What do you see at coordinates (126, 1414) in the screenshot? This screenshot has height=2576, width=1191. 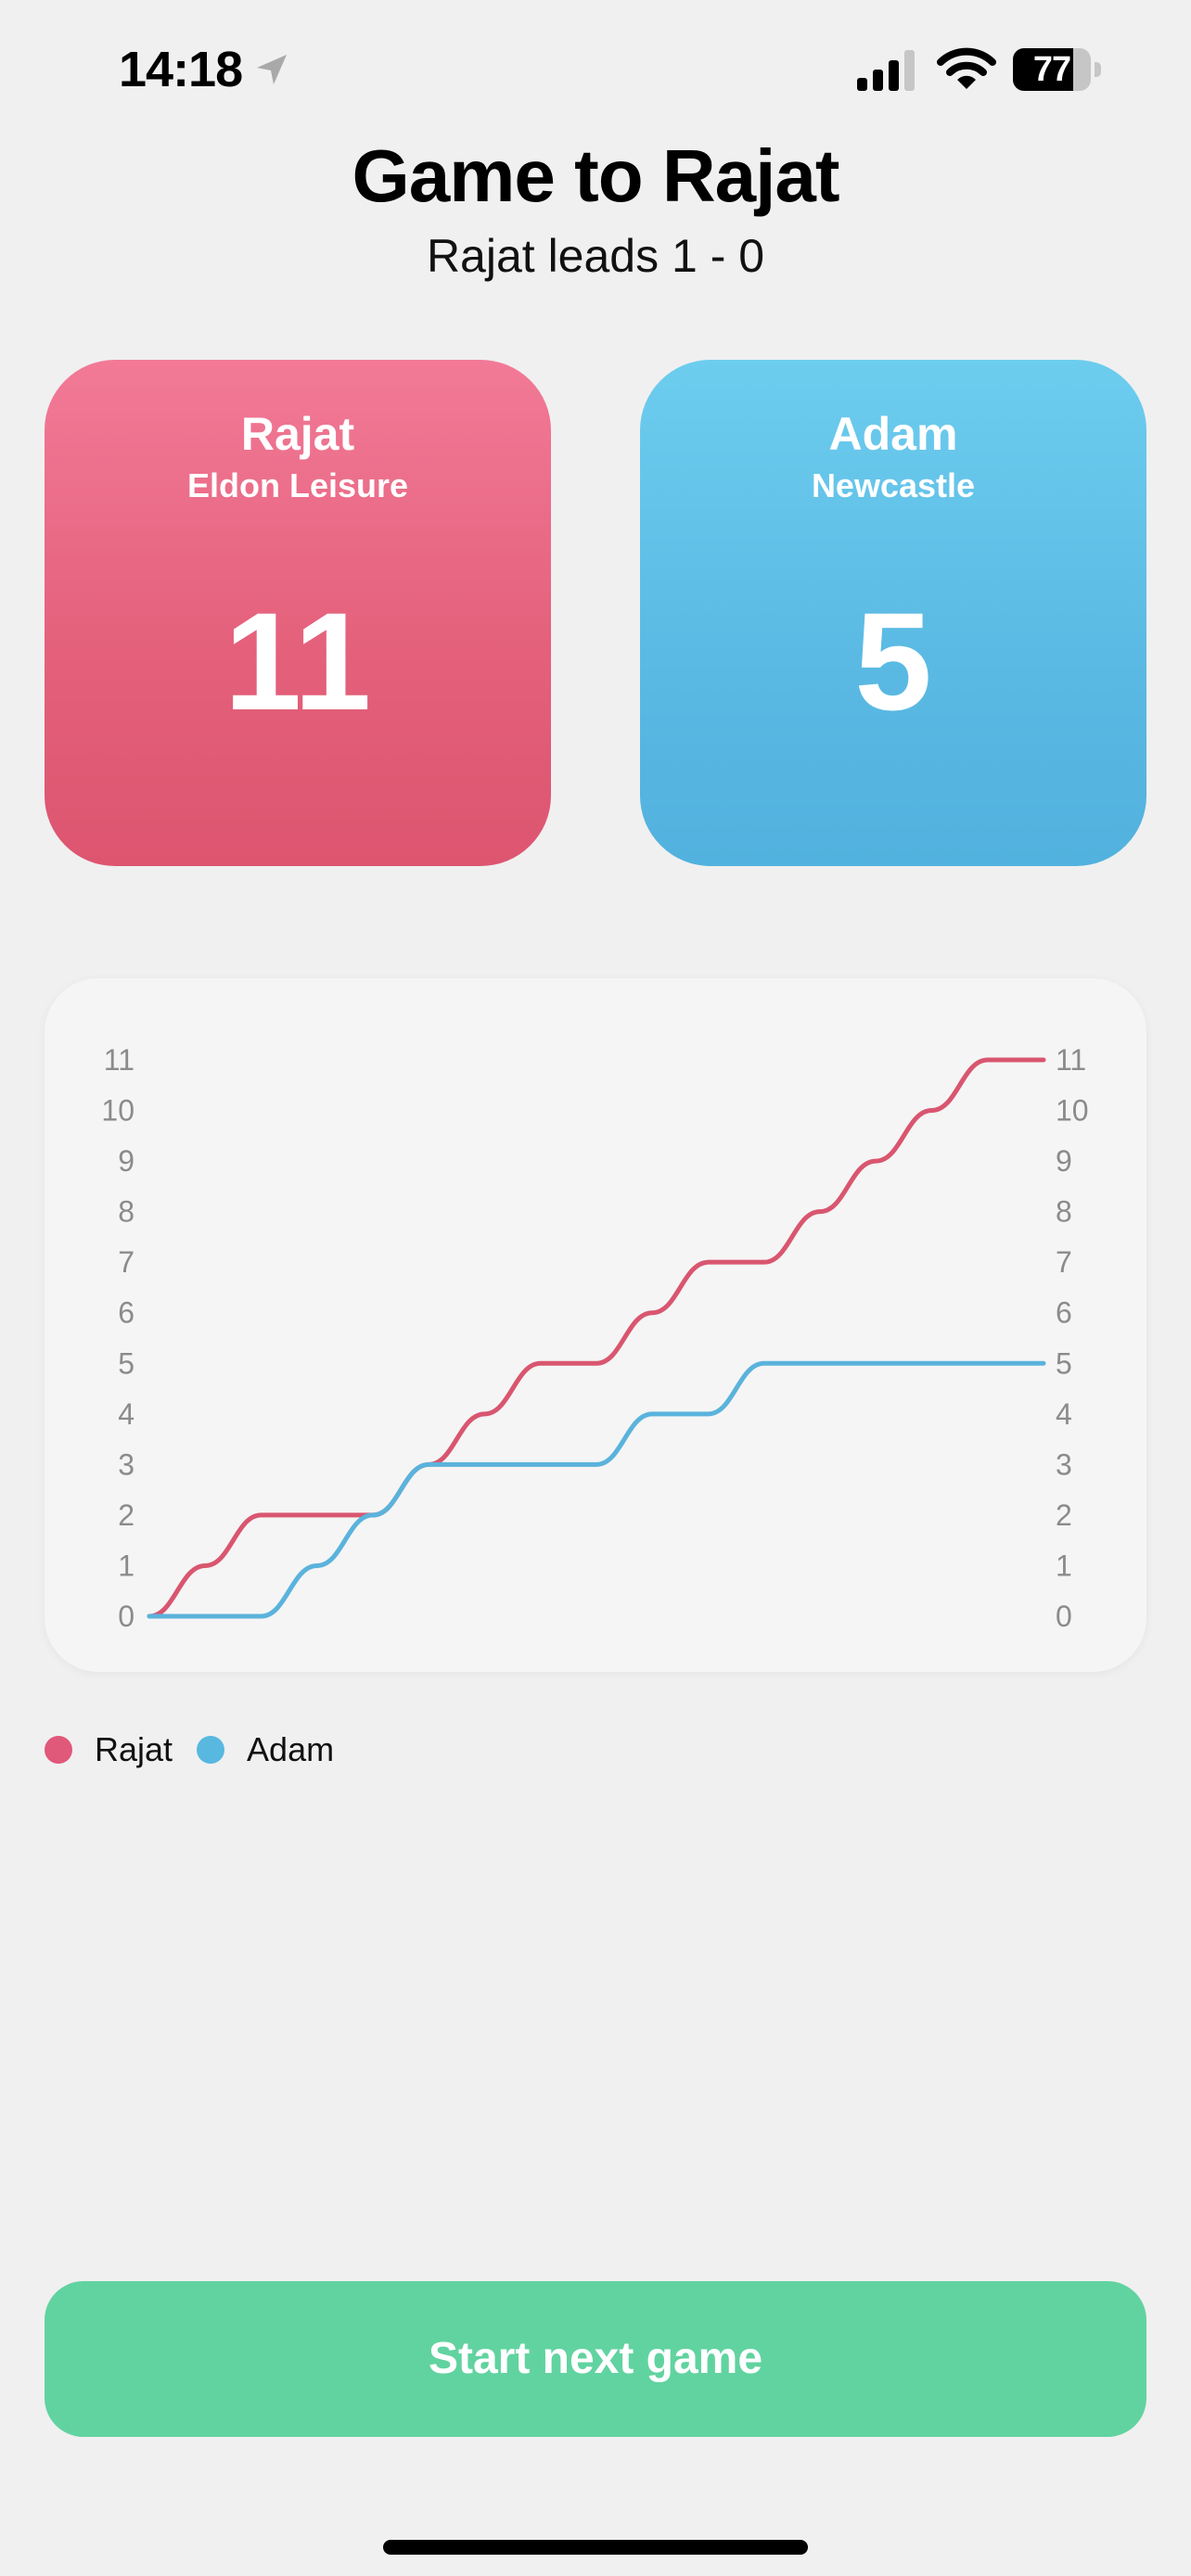 I see `y-tick-left: 4` at bounding box center [126, 1414].